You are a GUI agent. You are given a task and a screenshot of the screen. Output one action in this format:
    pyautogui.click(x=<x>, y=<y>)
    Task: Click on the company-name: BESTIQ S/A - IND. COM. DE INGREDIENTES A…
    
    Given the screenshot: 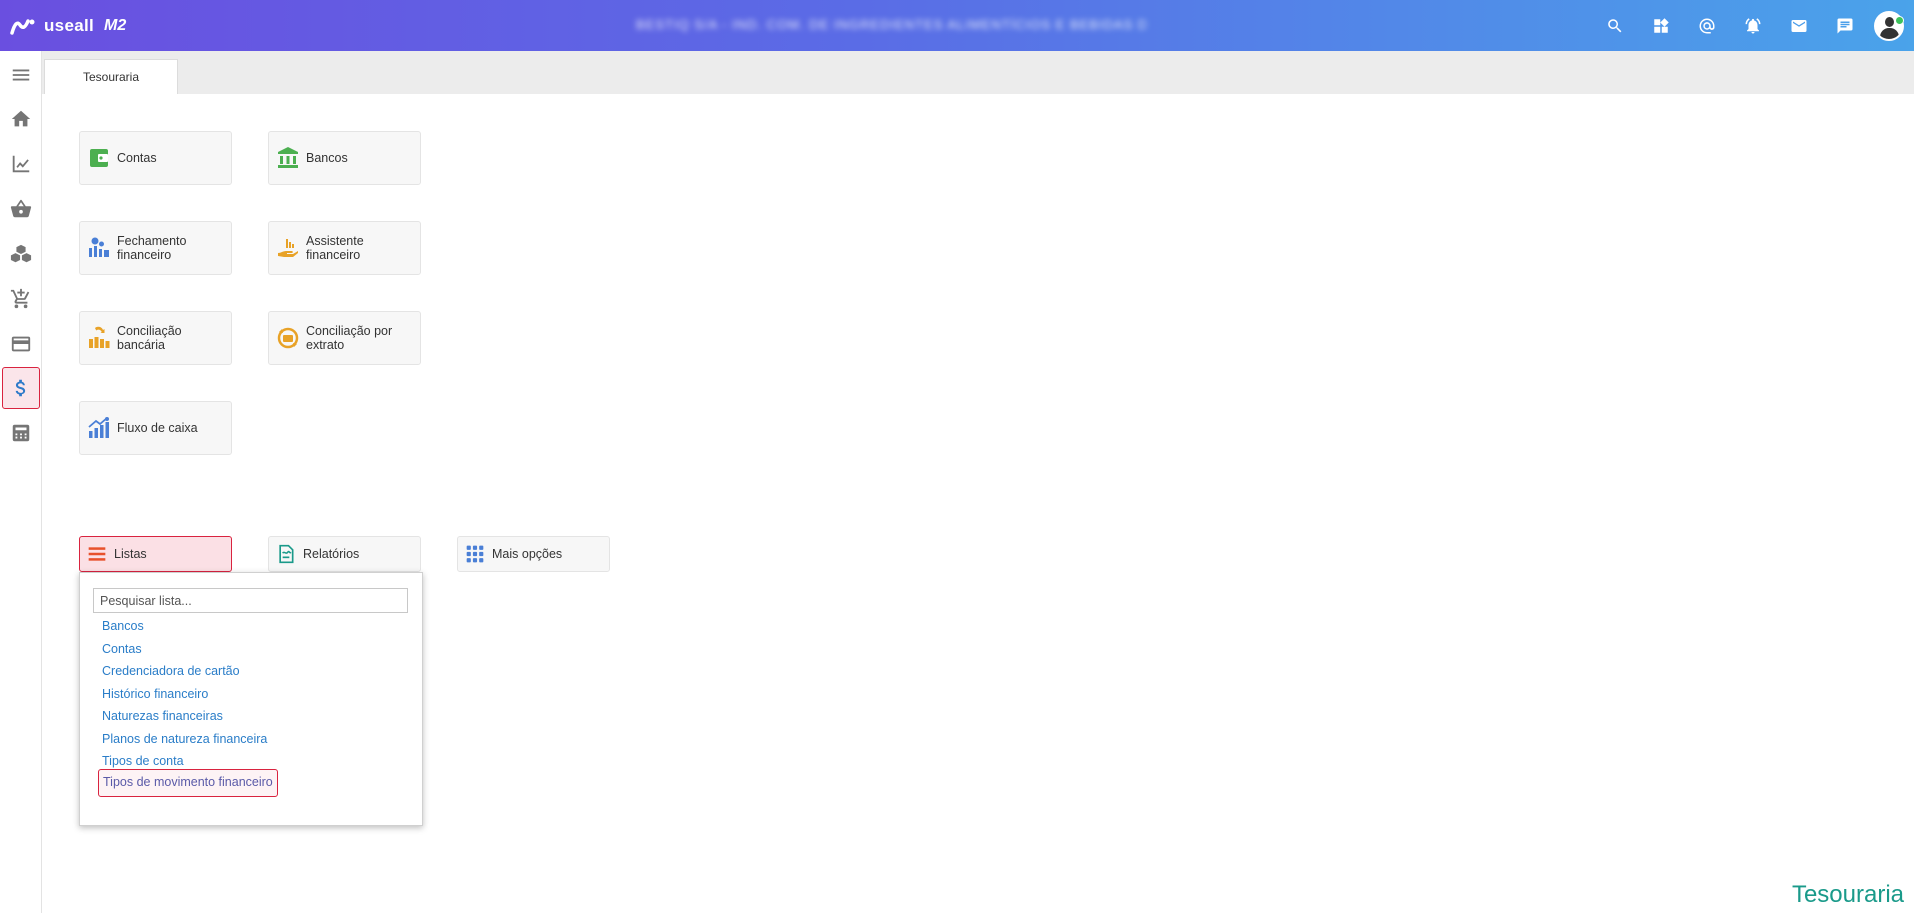 What is the action you would take?
    pyautogui.click(x=891, y=24)
    